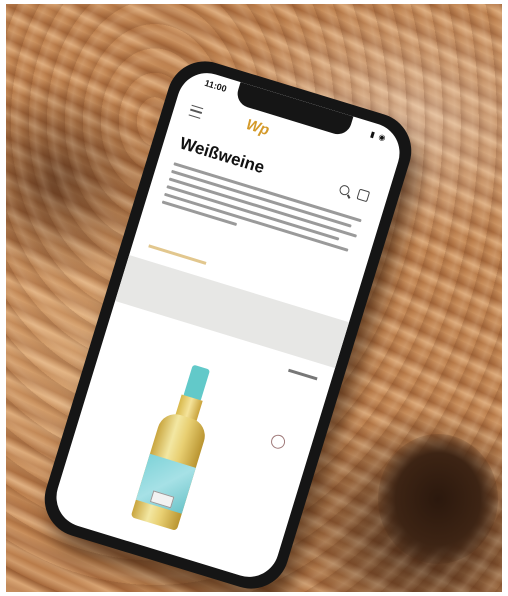 Image resolution: width=508 pixels, height=596 pixels. Describe the element at coordinates (363, 195) in the screenshot. I see `bag-icon` at that location.